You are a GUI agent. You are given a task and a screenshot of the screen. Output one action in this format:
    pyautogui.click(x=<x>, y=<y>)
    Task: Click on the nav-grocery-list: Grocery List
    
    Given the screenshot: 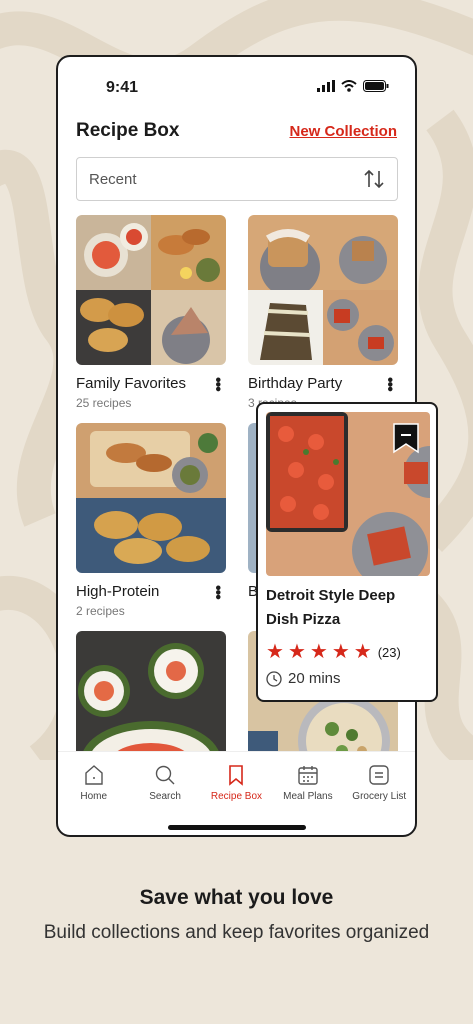 What is the action you would take?
    pyautogui.click(x=379, y=789)
    